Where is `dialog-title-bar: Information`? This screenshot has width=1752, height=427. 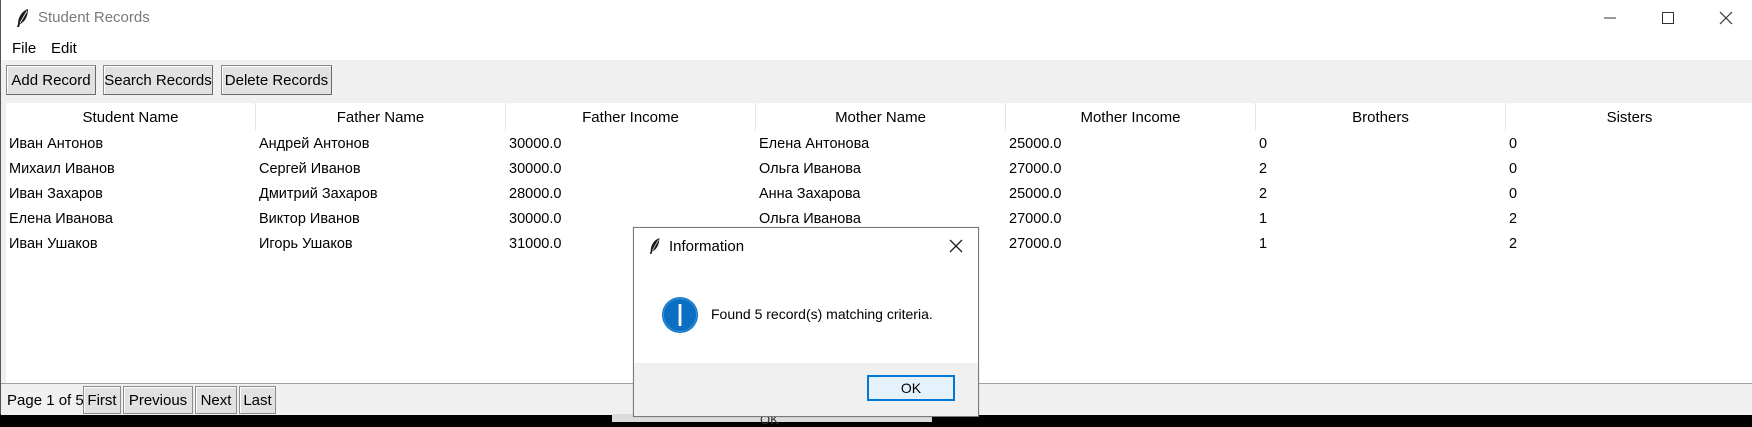 dialog-title-bar: Information is located at coordinates (806, 246).